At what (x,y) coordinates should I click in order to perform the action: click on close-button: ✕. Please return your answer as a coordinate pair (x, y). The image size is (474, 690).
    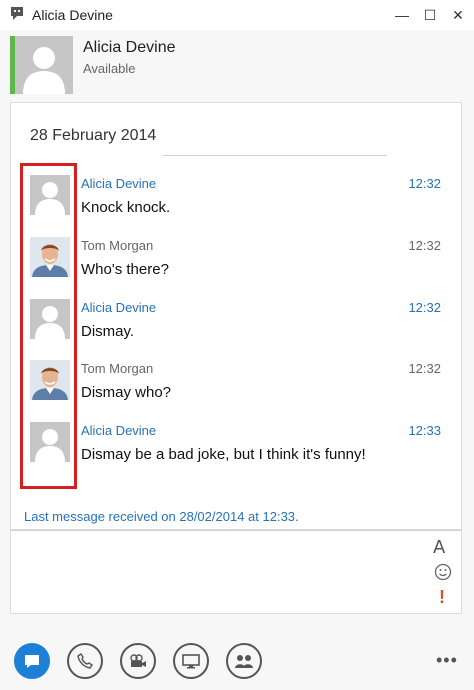
    Looking at the image, I should click on (458, 15).